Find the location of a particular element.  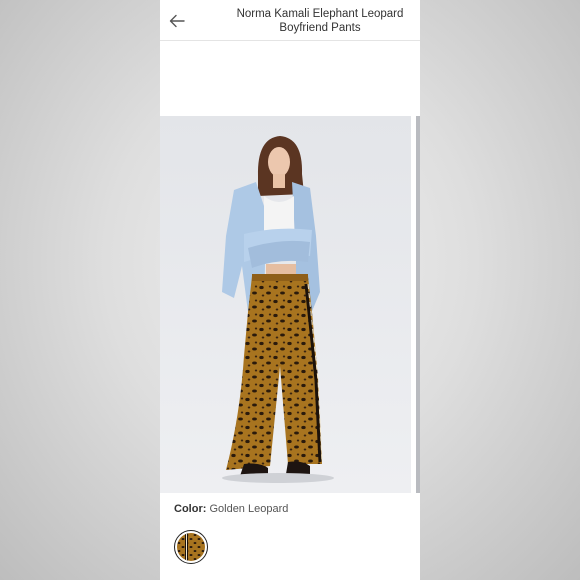

next-image-peek is located at coordinates (418, 304).